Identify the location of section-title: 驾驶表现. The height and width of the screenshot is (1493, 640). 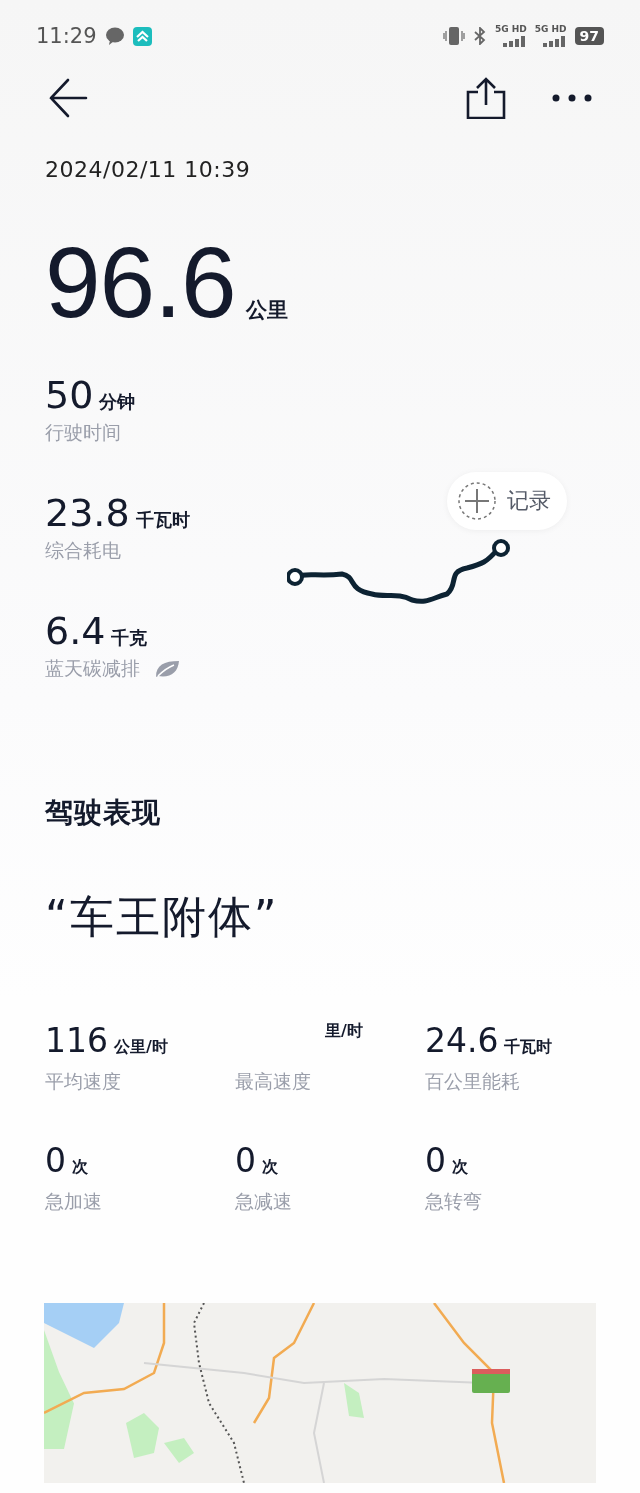
(103, 813).